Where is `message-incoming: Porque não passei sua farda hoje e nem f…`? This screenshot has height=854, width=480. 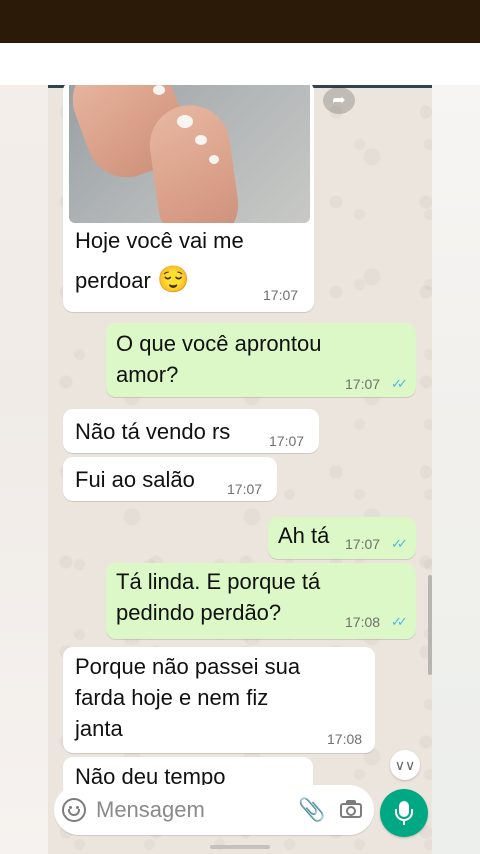
message-incoming: Porque não passei sua farda hoje e nem f… is located at coordinates (219, 700).